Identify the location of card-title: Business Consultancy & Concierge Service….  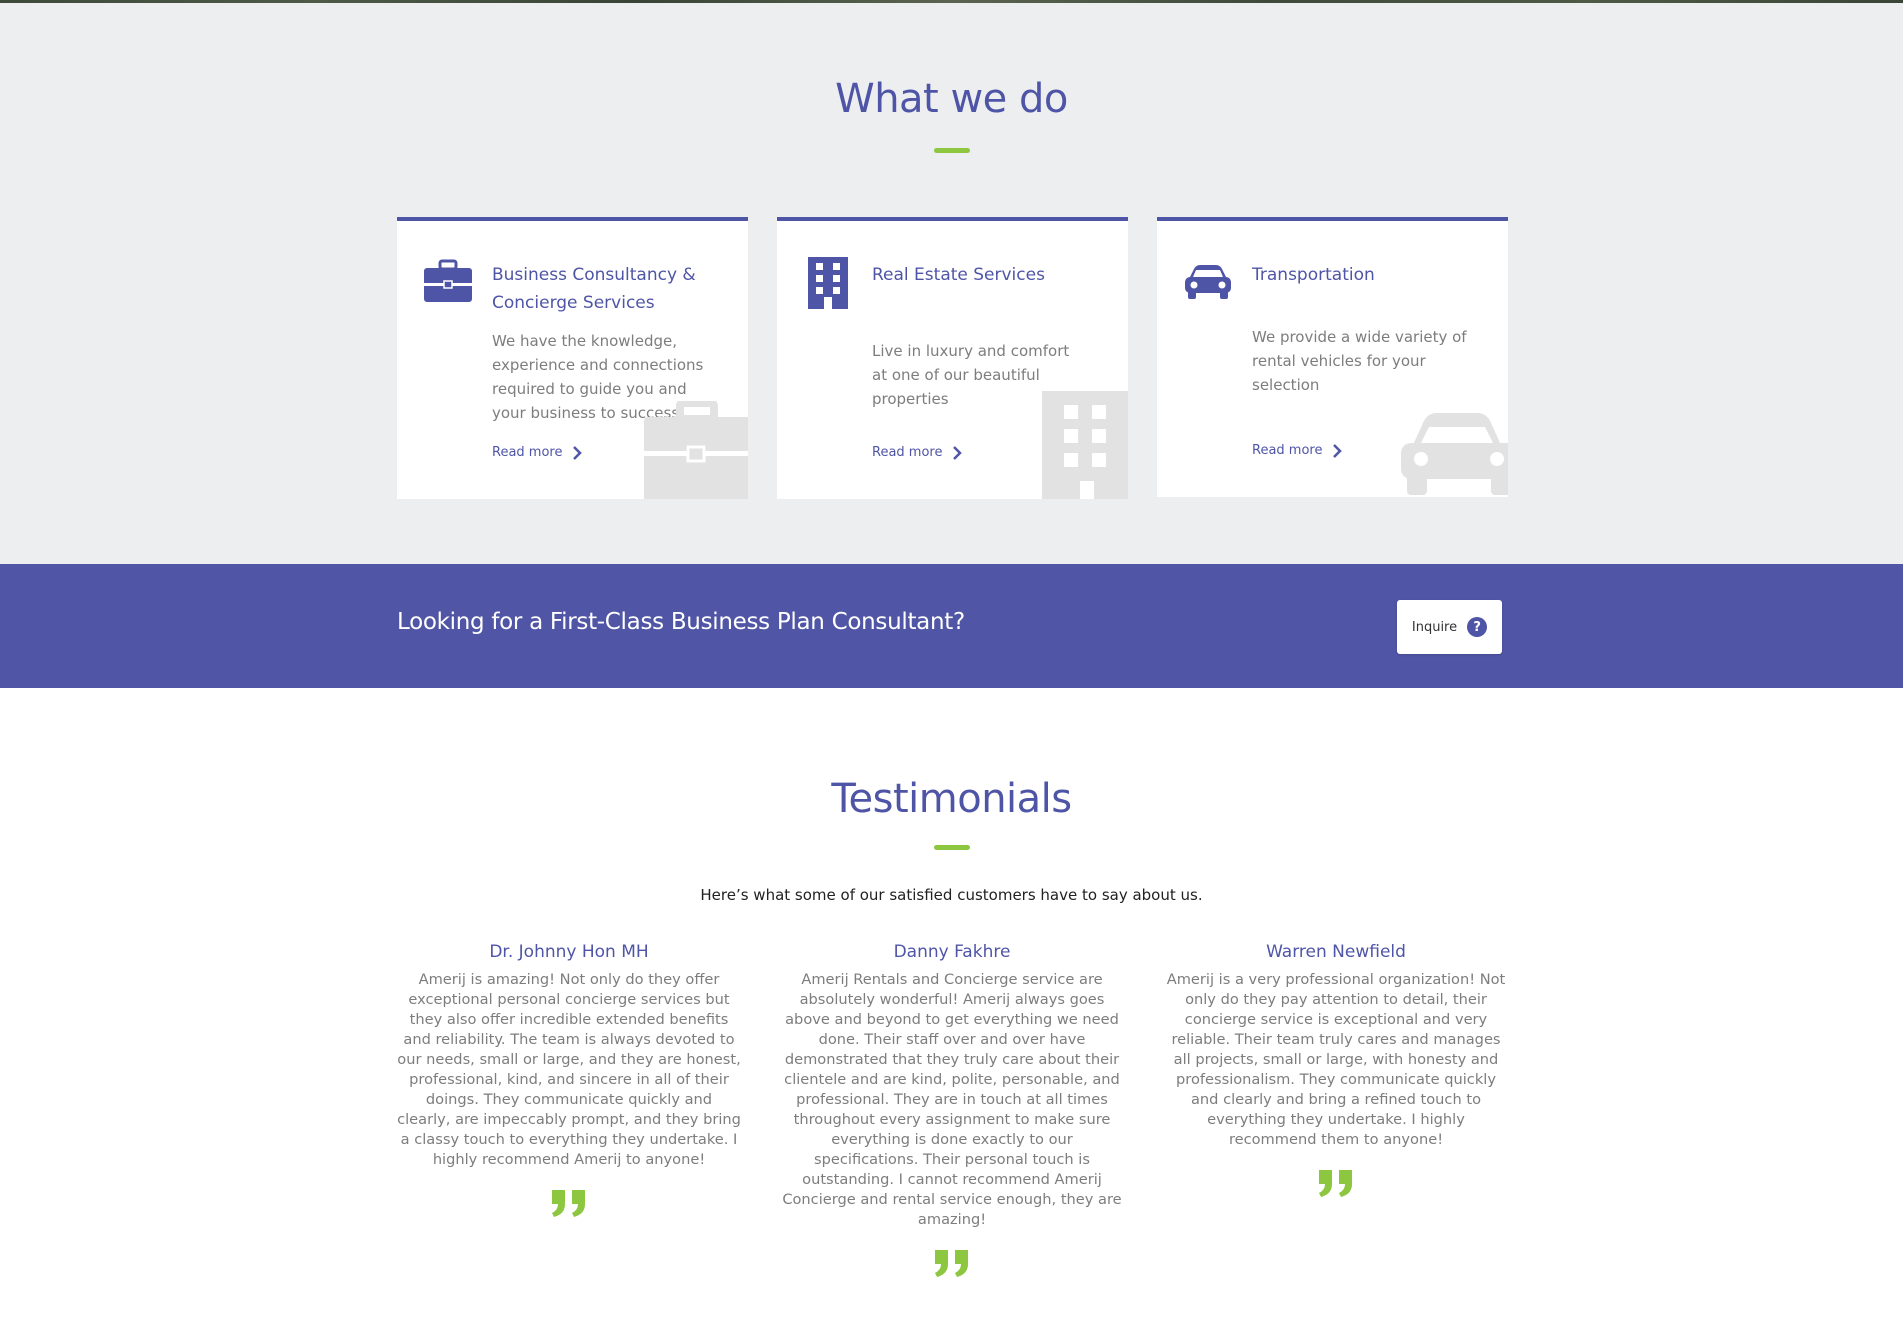
(594, 289).